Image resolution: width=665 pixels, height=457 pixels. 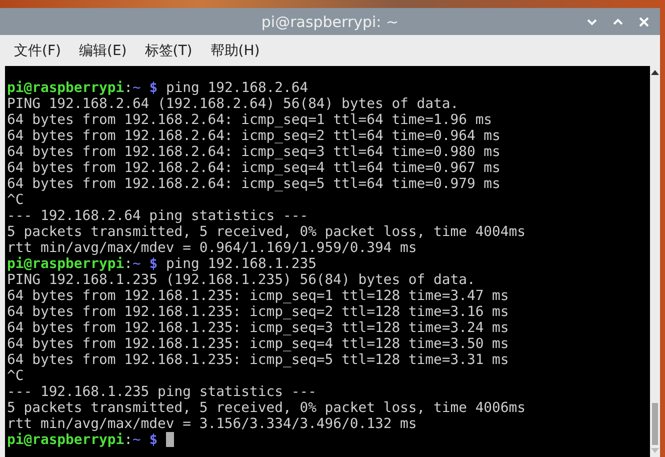 I want to click on output-line: 64 bytes from 192.168.2.64: icmp_seq=5 ttl=64 time=0.979 ms, so click(x=253, y=184).